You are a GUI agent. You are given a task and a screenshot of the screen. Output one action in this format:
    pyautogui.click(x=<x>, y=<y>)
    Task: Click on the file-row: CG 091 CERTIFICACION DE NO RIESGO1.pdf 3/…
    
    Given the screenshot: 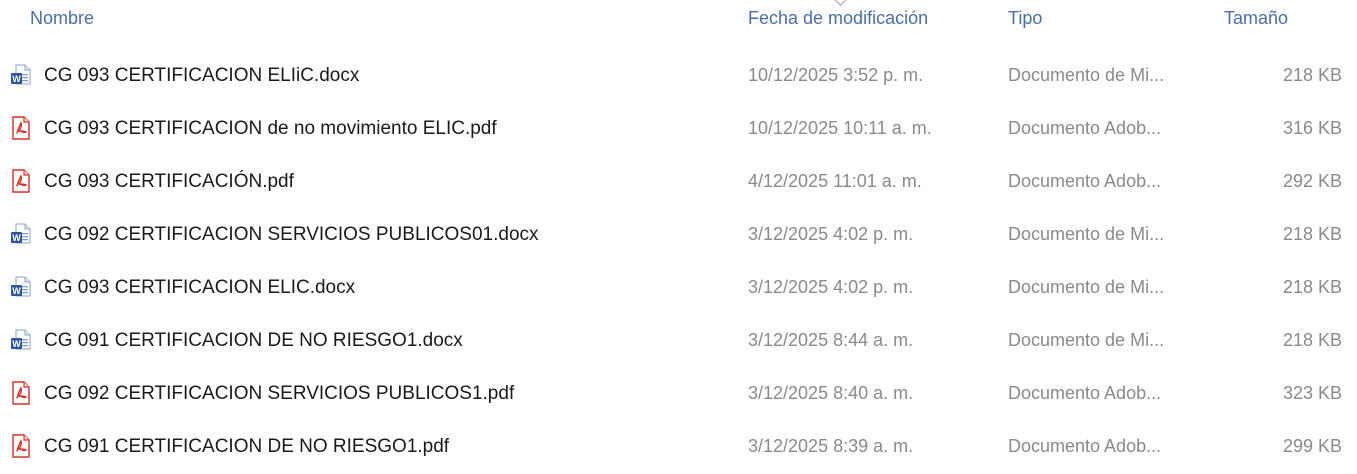 What is the action you would take?
    pyautogui.click(x=678, y=447)
    